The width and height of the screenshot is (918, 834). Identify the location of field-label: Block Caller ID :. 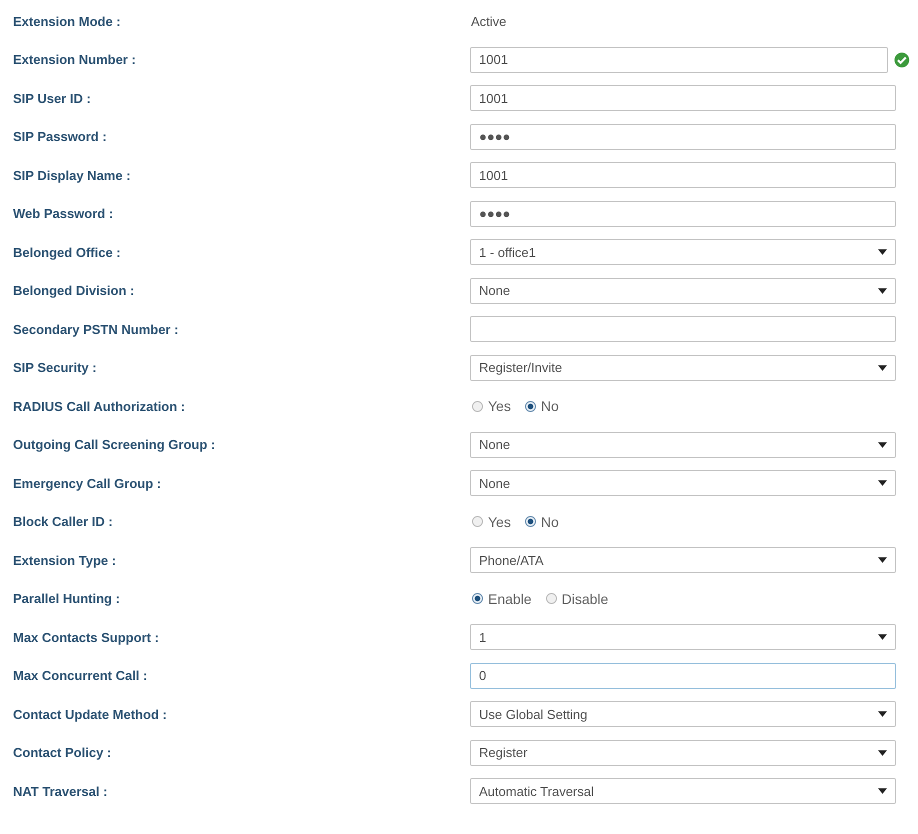
(63, 522).